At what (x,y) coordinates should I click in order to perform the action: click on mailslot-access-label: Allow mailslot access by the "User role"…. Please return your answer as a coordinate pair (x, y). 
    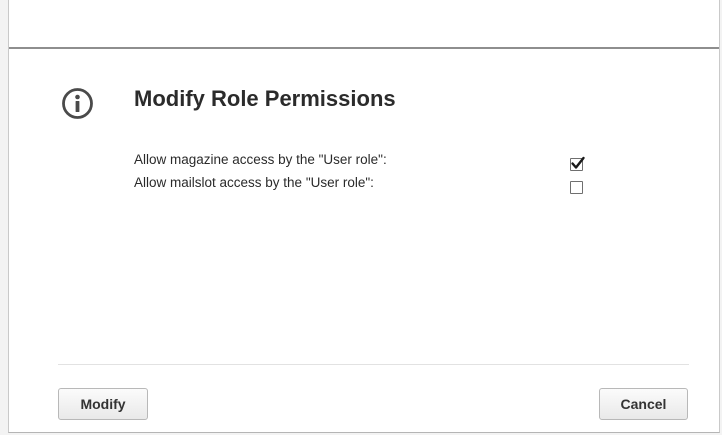
    Looking at the image, I should click on (254, 182).